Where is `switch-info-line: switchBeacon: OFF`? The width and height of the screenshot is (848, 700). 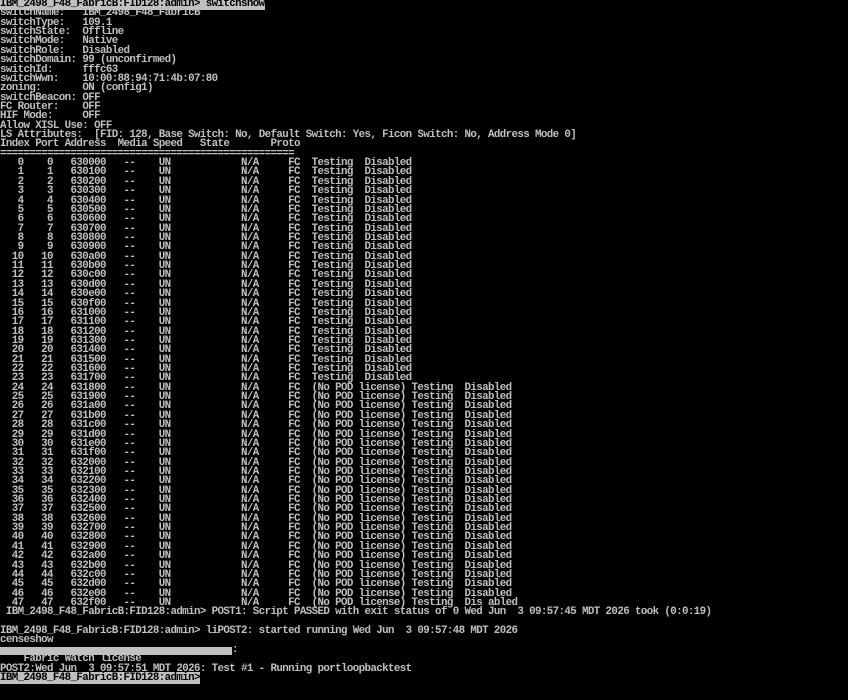 switch-info-line: switchBeacon: OFF is located at coordinates (424, 97).